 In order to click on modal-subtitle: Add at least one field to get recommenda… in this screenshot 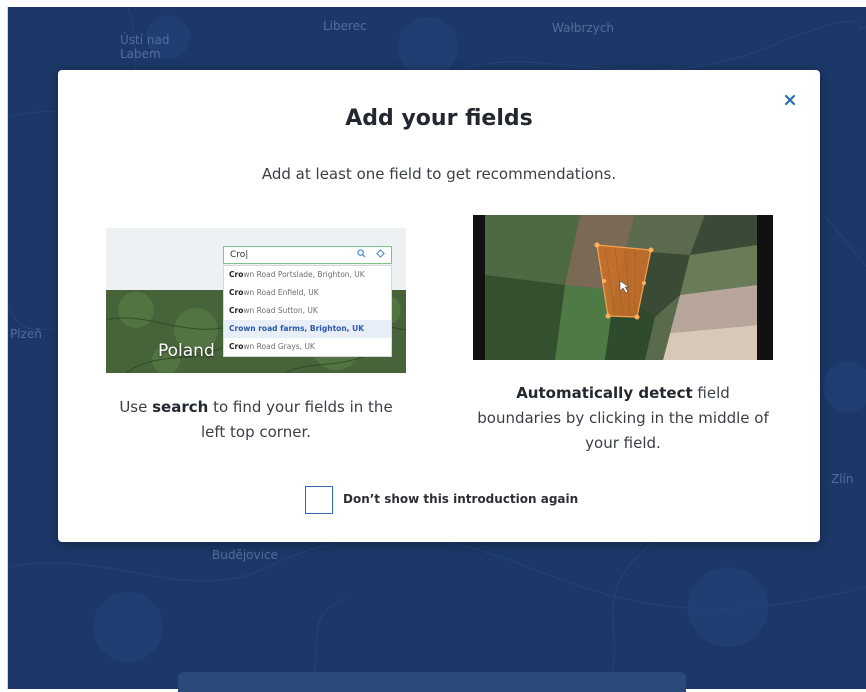, I will do `click(439, 174)`.